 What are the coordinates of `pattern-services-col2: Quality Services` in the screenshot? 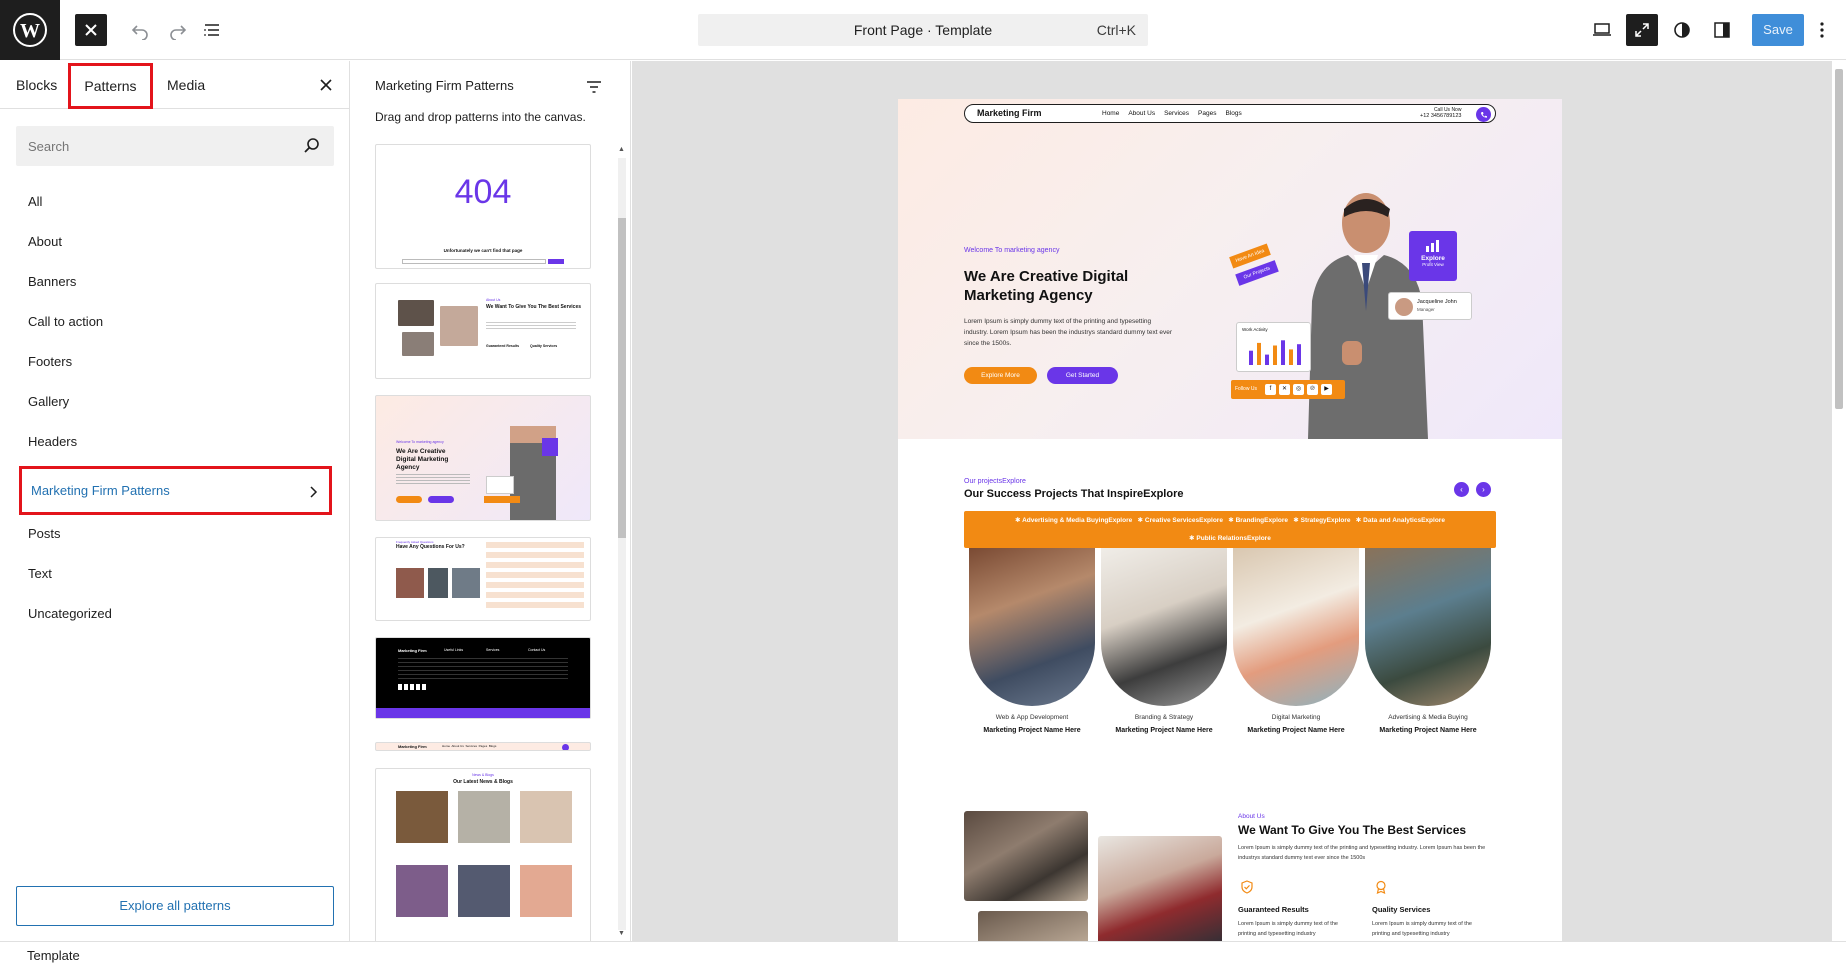 It's located at (544, 346).